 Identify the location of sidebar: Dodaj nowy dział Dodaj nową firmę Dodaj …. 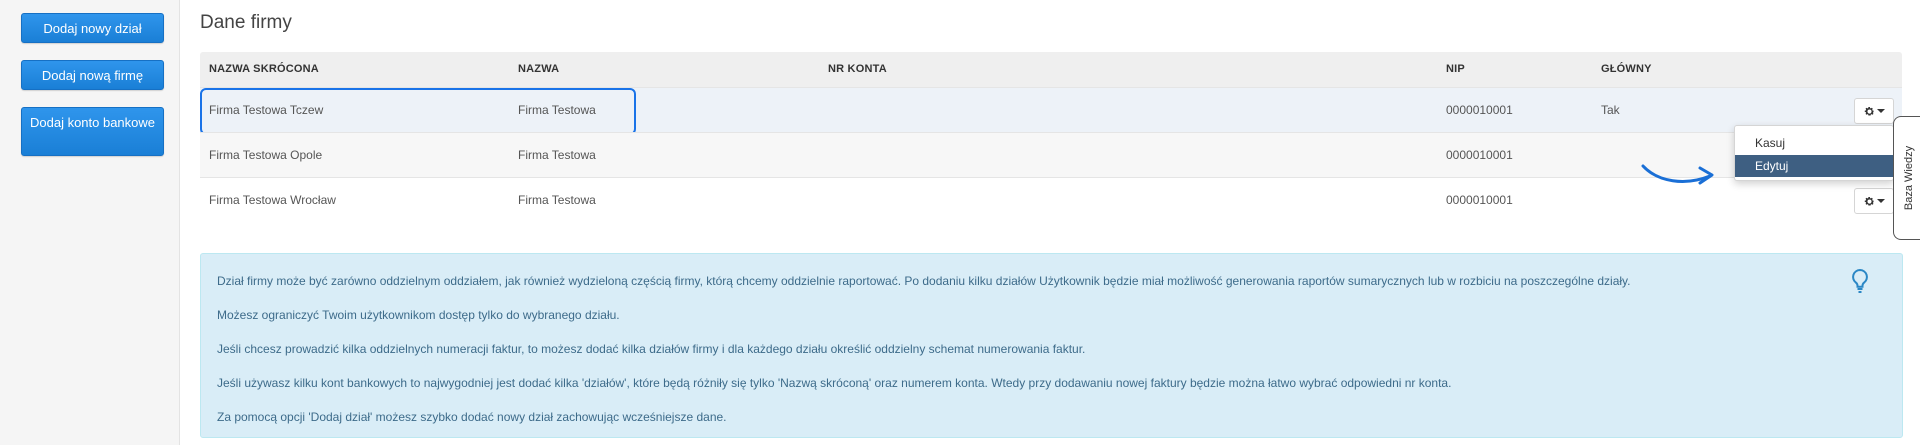
(90, 222).